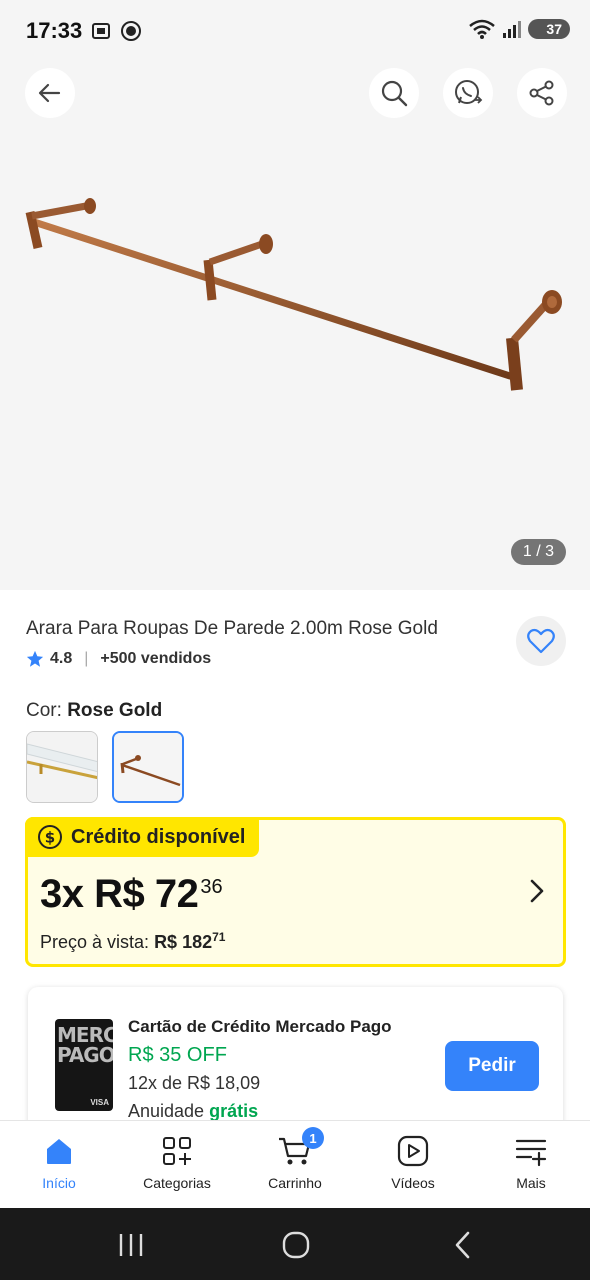 The height and width of the screenshot is (1280, 590). Describe the element at coordinates (99, 1102) in the screenshot. I see `visa-logo: VISA` at that location.